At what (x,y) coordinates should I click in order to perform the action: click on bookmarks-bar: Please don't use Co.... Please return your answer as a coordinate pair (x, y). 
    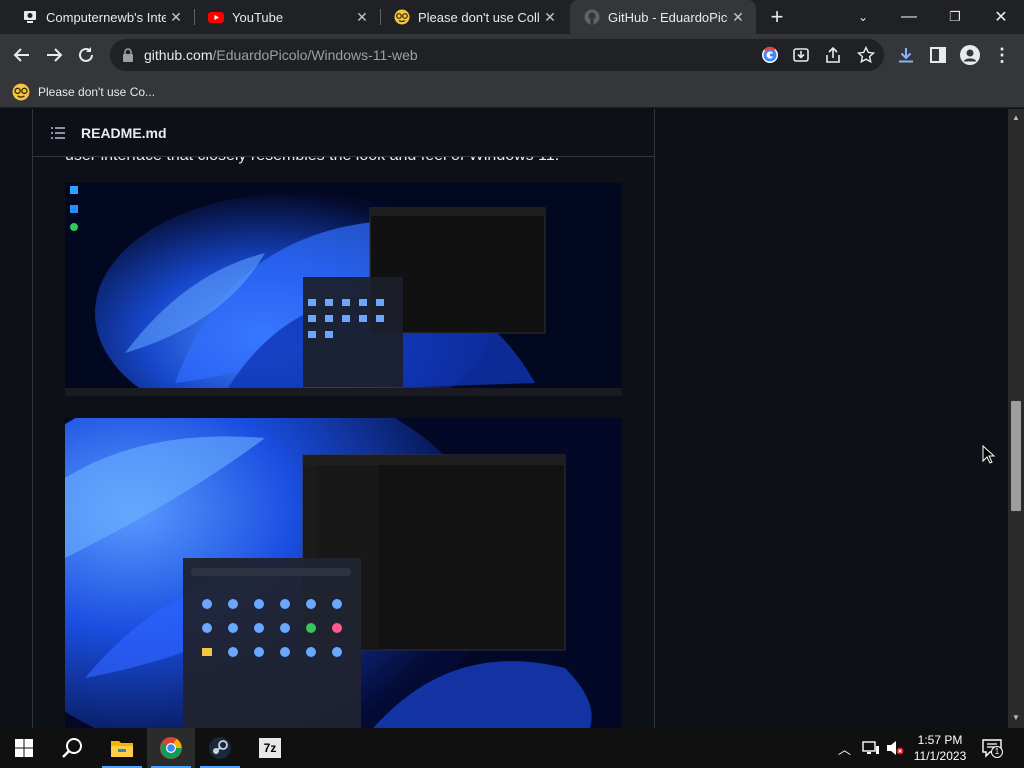
    Looking at the image, I should click on (512, 92).